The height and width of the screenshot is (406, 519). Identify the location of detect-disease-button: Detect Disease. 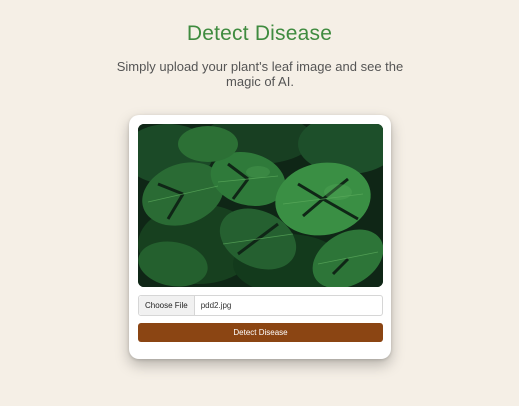
(260, 332).